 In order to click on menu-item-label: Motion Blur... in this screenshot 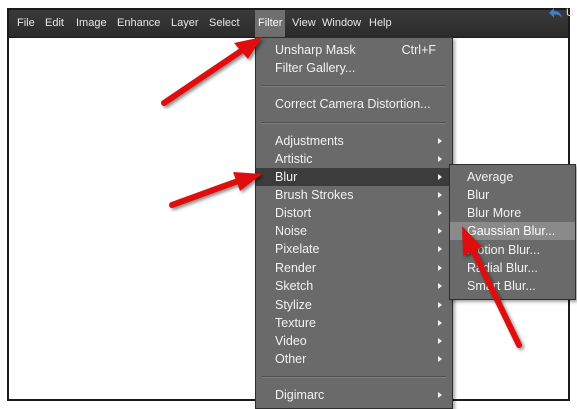, I will do `click(503, 250)`.